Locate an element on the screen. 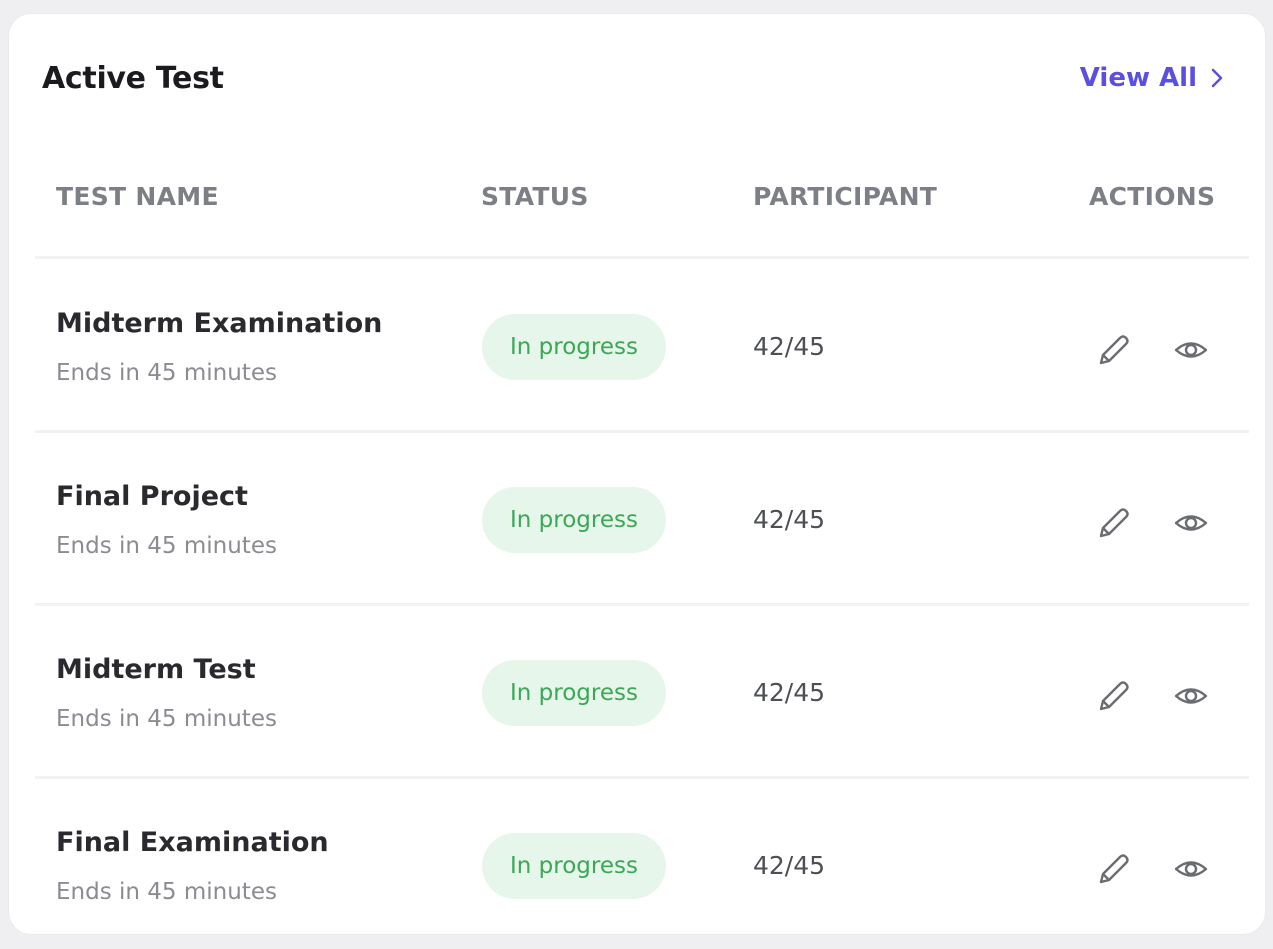  chevron-right-icon is located at coordinates (1217, 78).